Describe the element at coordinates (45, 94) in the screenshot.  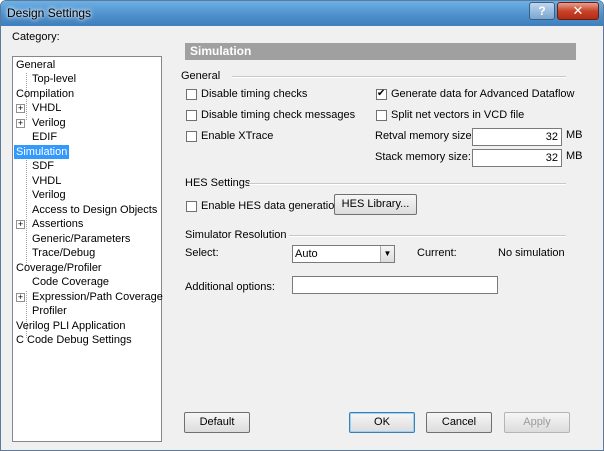
I see `tree-item-compilation: Compilation` at that location.